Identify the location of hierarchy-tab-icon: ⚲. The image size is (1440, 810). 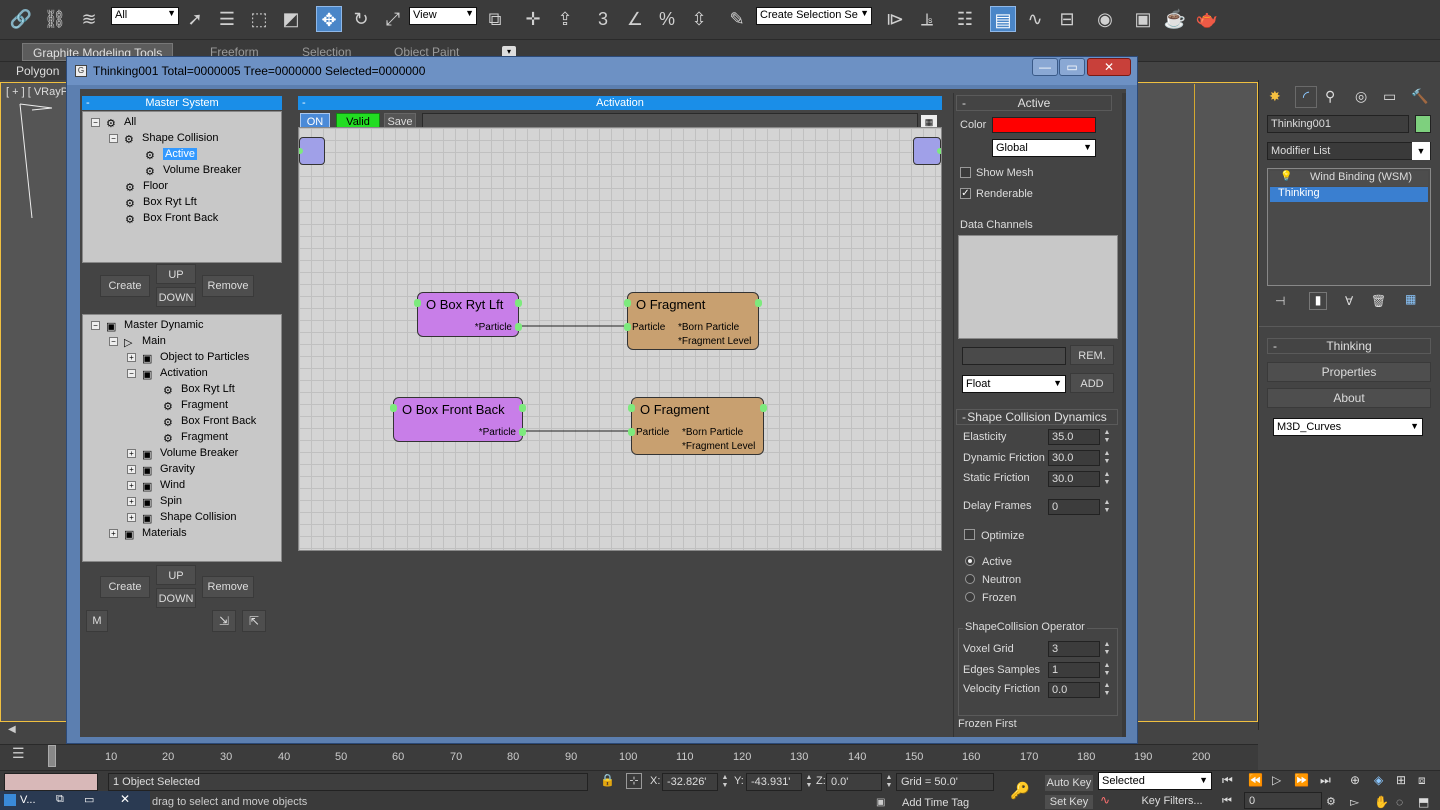
(1330, 96).